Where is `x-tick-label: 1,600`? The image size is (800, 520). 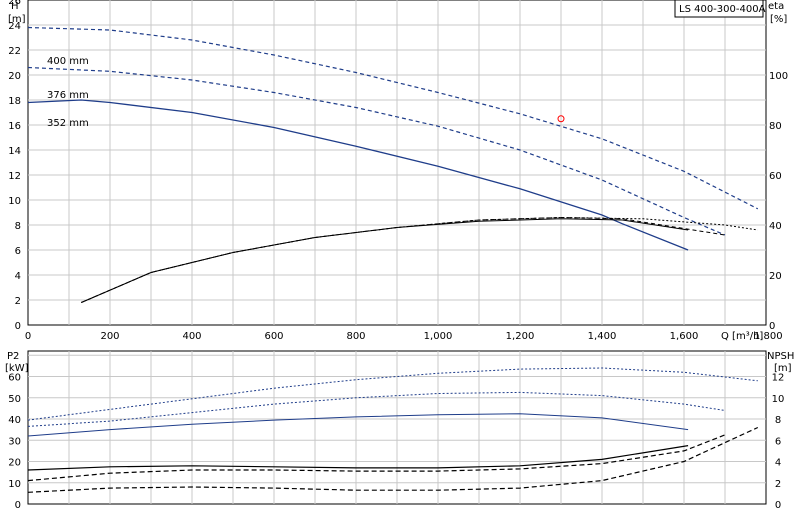
x-tick-label: 1,600 is located at coordinates (684, 336).